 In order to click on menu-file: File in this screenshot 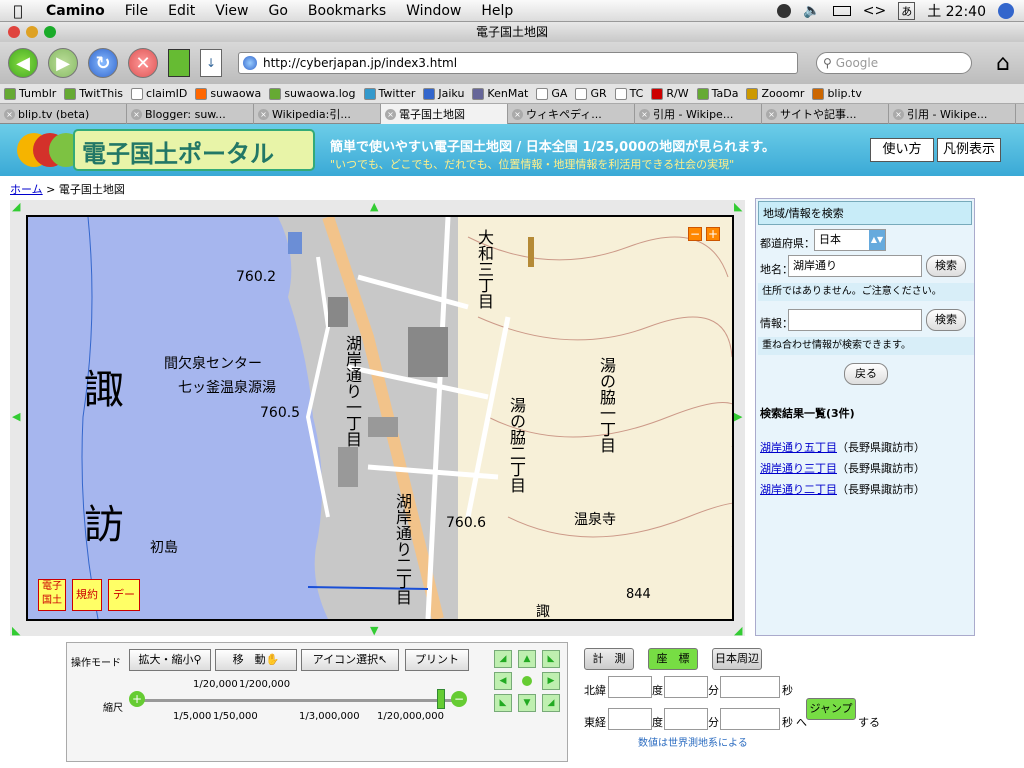, I will do `click(136, 11)`.